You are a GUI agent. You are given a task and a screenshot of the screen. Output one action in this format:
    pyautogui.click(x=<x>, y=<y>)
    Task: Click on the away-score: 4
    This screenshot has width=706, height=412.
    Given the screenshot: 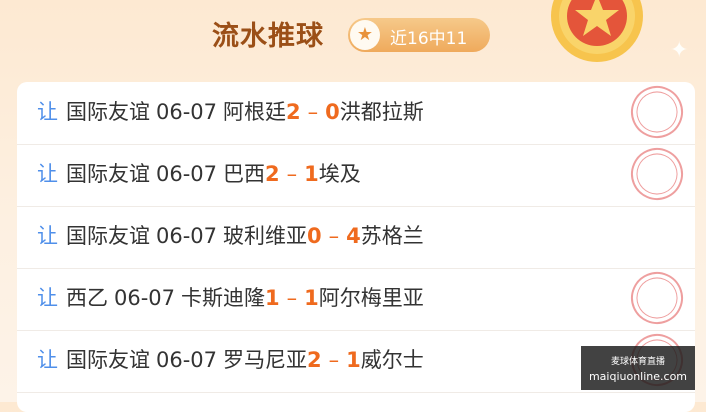 What is the action you would take?
    pyautogui.click(x=353, y=236)
    